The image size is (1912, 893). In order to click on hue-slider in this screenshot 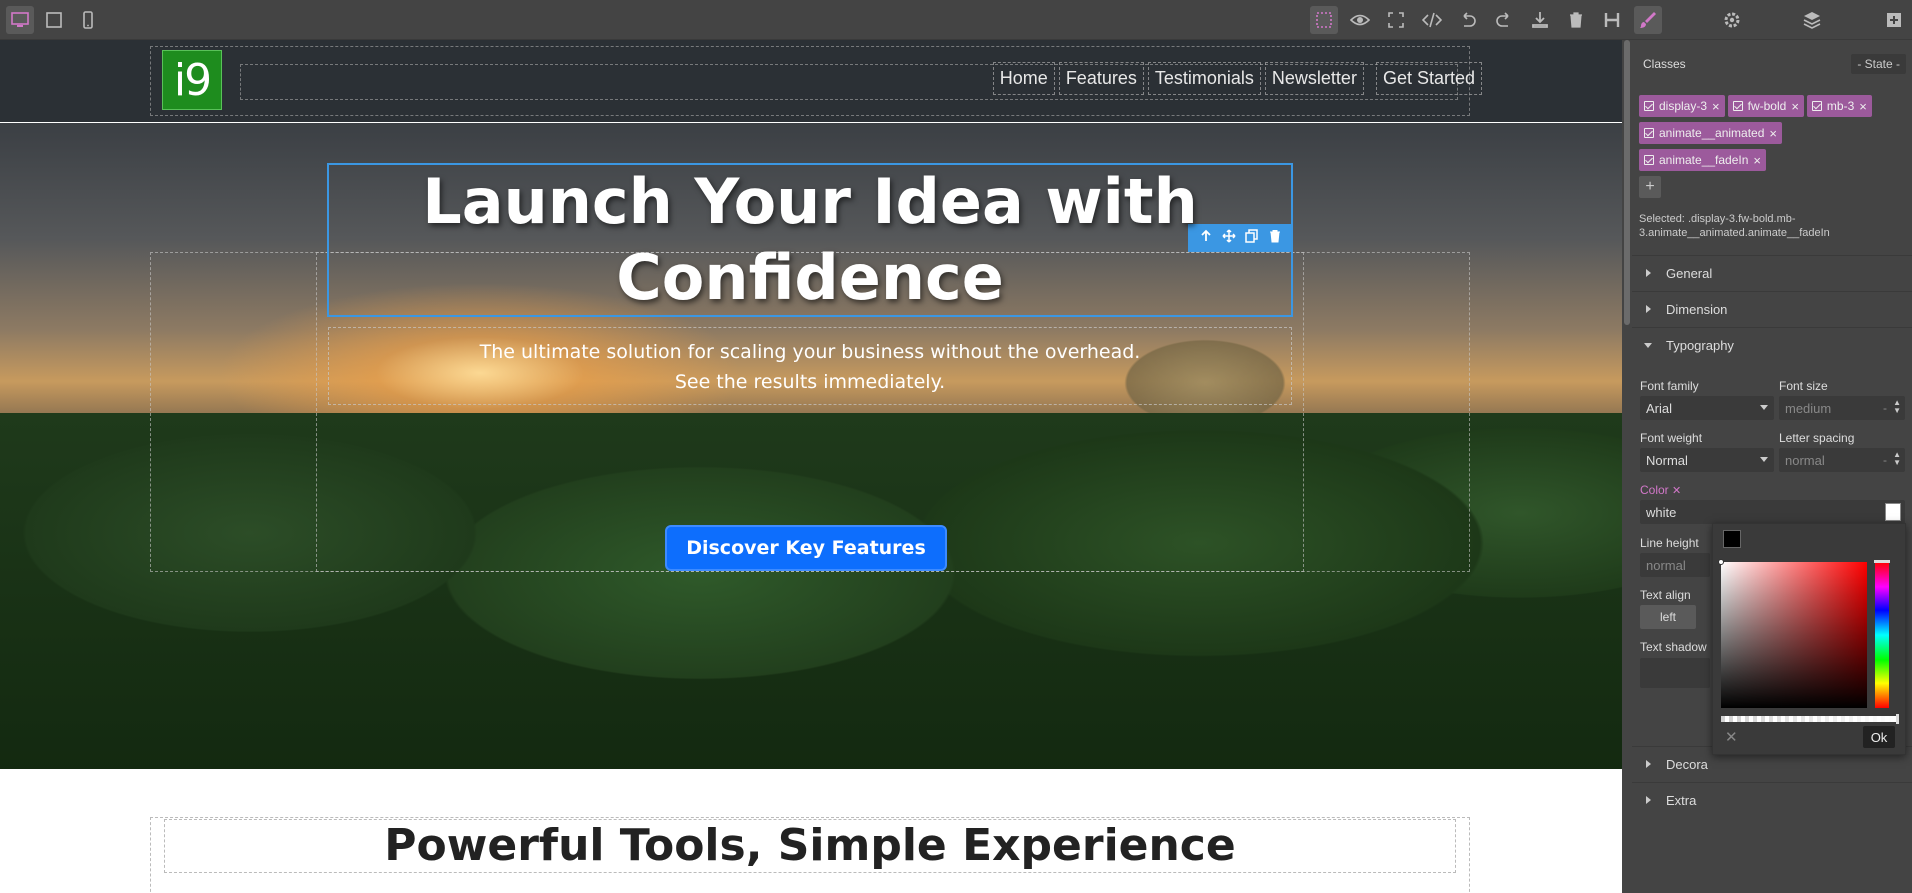, I will do `click(1882, 634)`.